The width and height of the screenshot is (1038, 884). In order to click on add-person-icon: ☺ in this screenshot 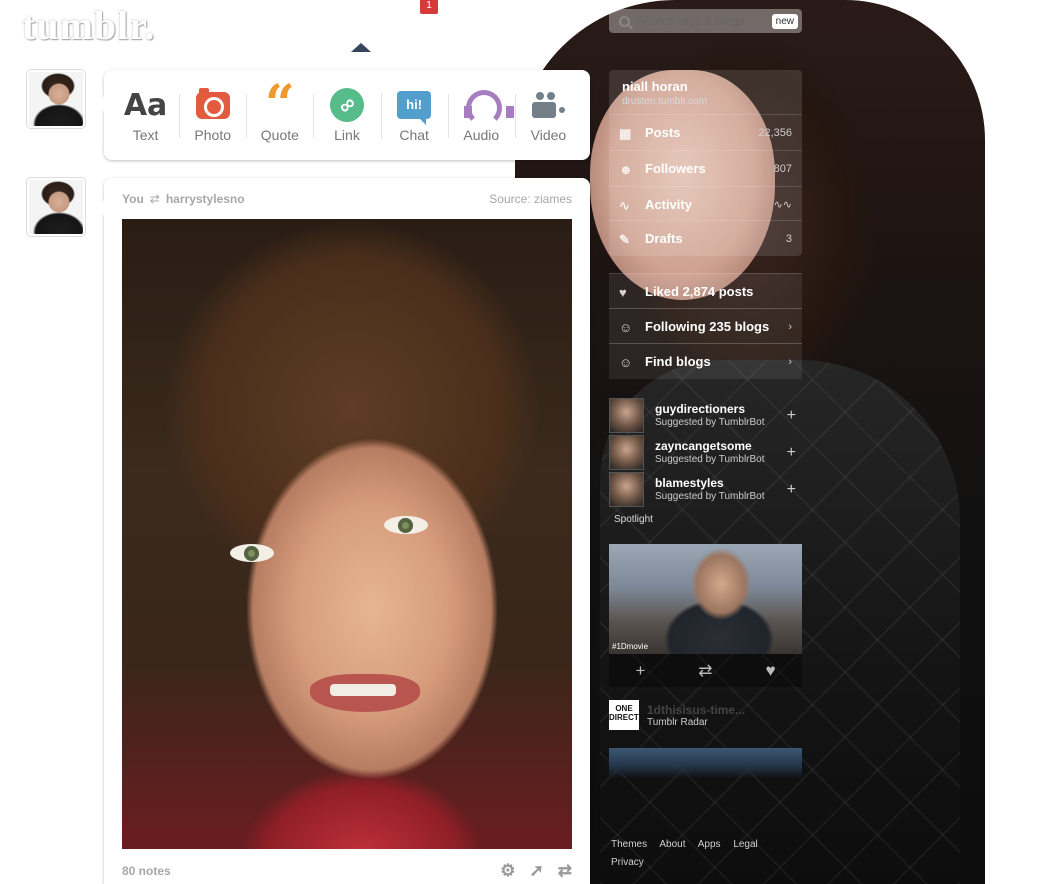, I will do `click(626, 362)`.